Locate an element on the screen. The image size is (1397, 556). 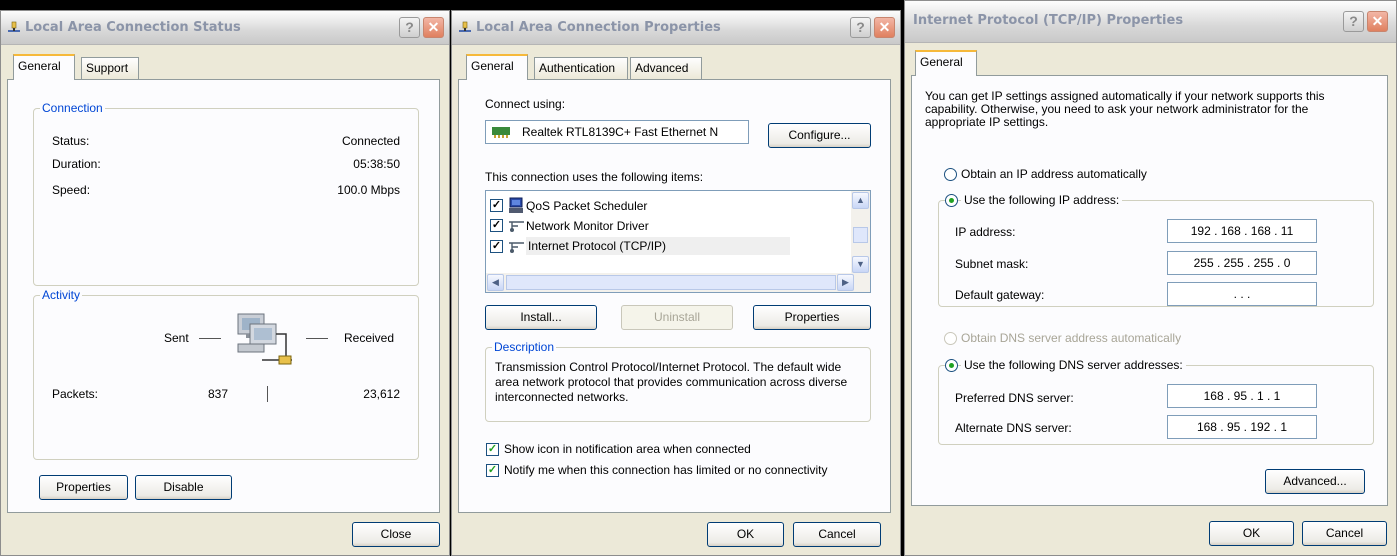
list-item: ✓ QoS Packet Scheduler is located at coordinates (660, 206).